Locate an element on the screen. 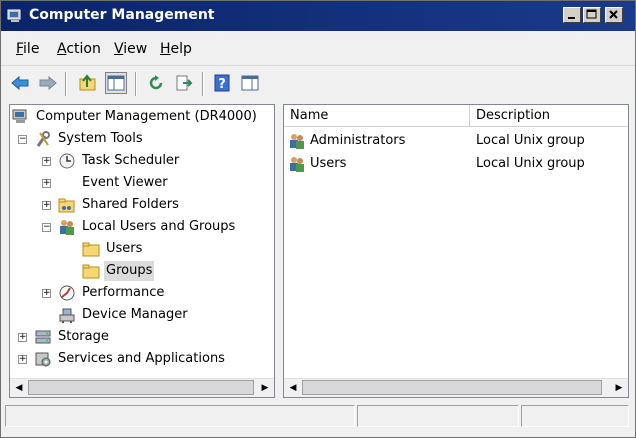 The image size is (636, 438). clock-icon is located at coordinates (67, 161).